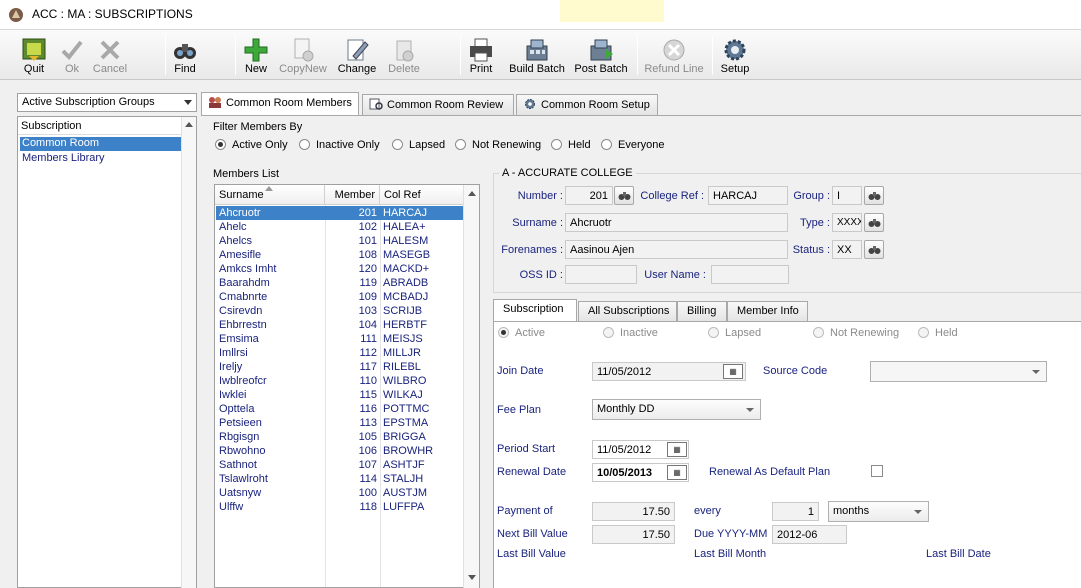 The width and height of the screenshot is (1081, 588). I want to click on cell-surname: Ahcruotr, so click(240, 213).